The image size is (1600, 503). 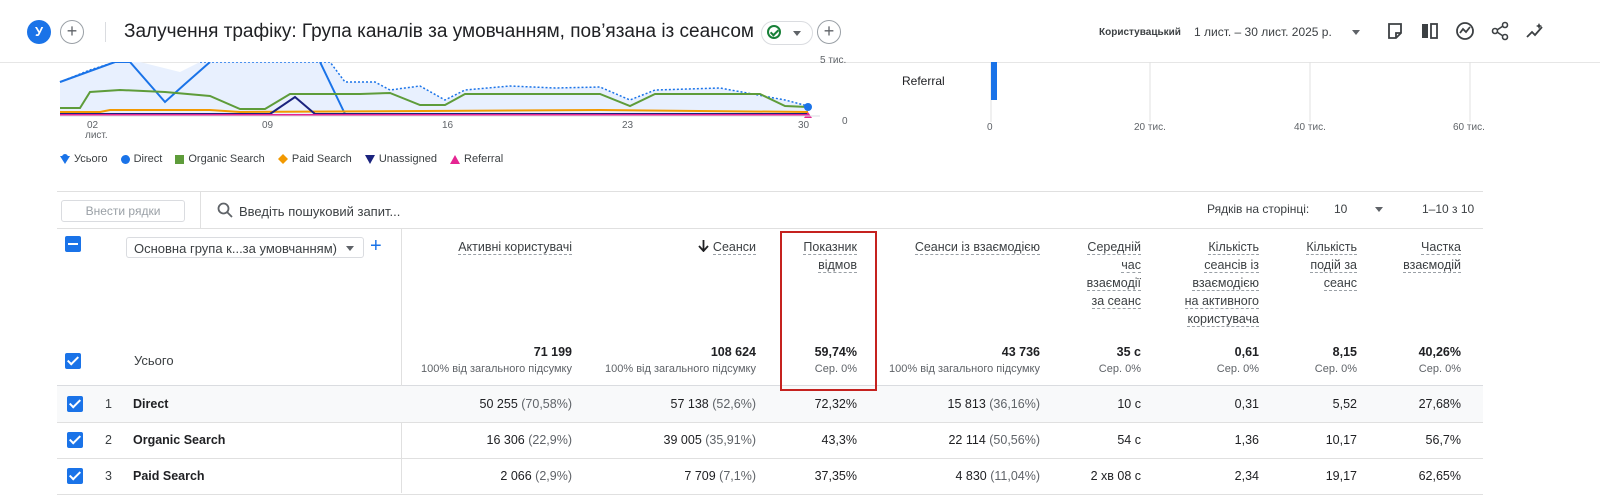 I want to click on bounce-rate-highlight-box, so click(x=828, y=311).